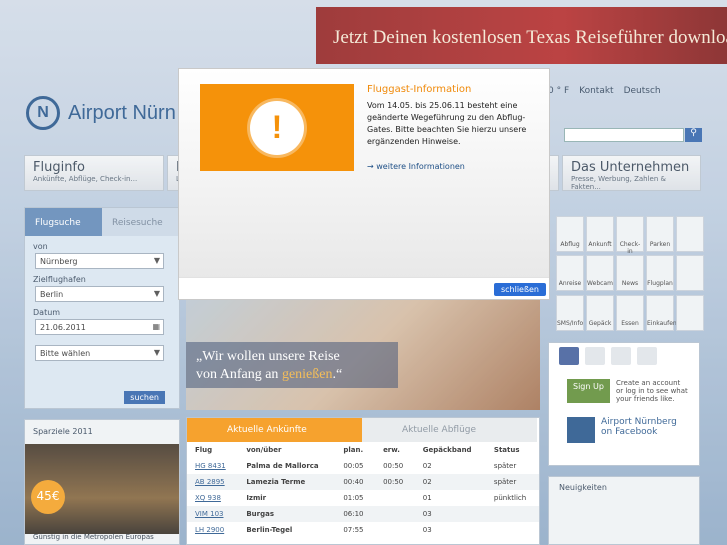 The width and height of the screenshot is (727, 545). What do you see at coordinates (370, 166) in the screenshot?
I see `arrow-right-icon: →` at bounding box center [370, 166].